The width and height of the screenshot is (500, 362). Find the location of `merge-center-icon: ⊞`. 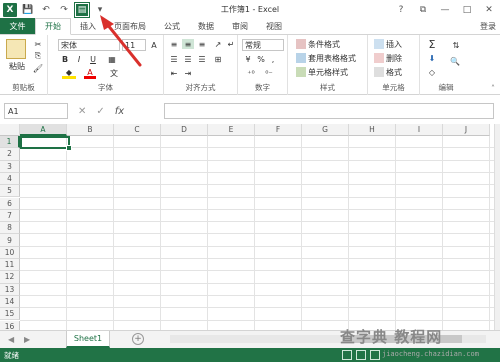

merge-center-icon: ⊞ is located at coordinates (218, 59).